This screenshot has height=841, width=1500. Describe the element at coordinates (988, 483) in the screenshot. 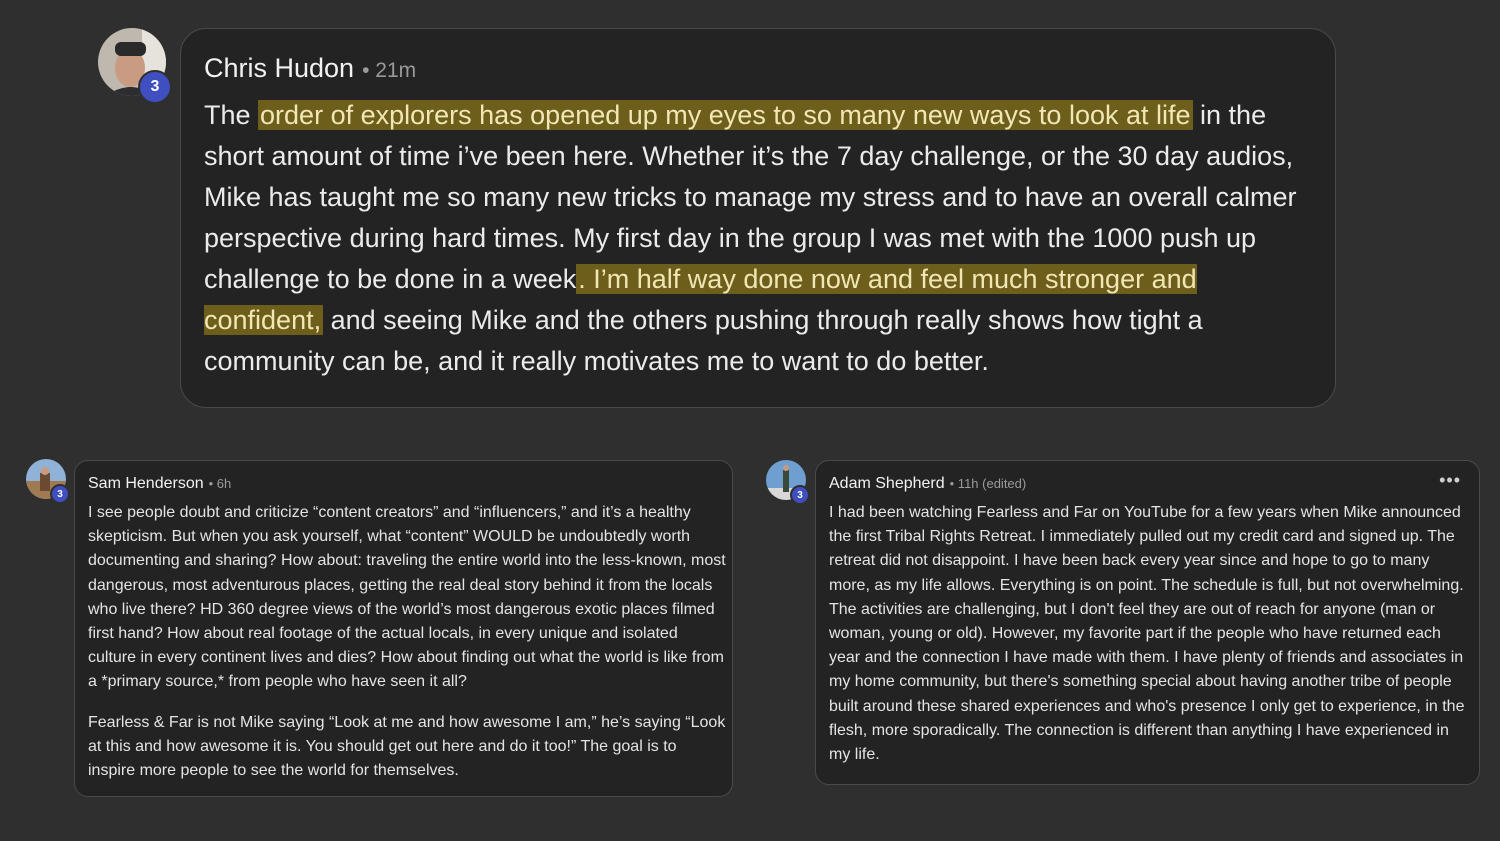

I see `comment-time: • 11h (edited)` at that location.